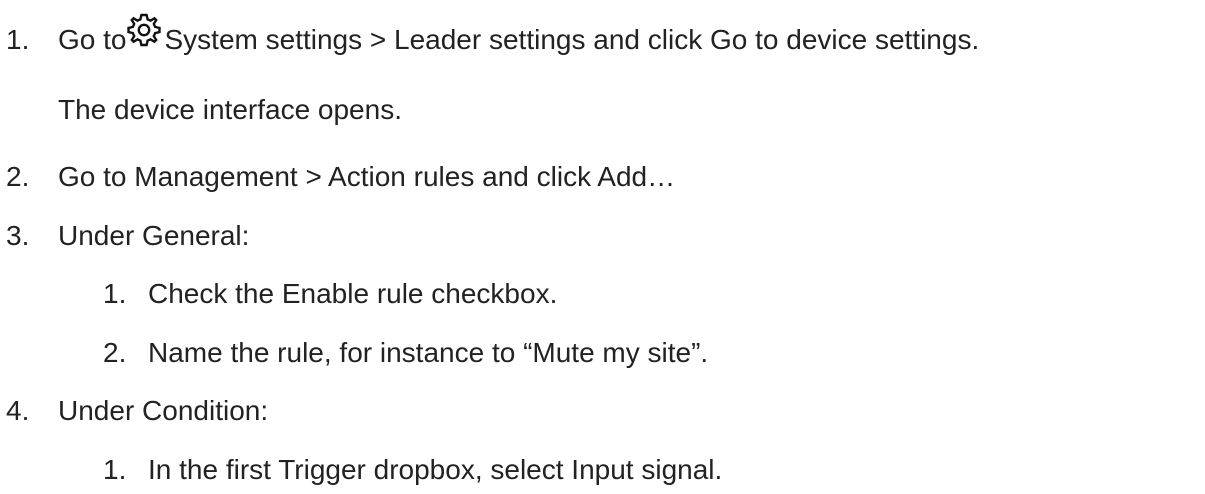 The height and width of the screenshot is (494, 1205). I want to click on step-4: 4. Under Condition:, so click(134, 411).